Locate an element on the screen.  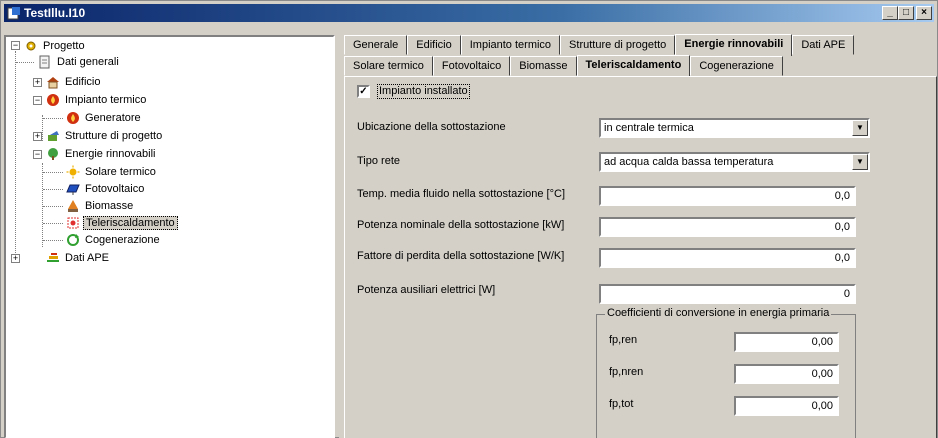
window-controls: _ □ × is located at coordinates (907, 13).